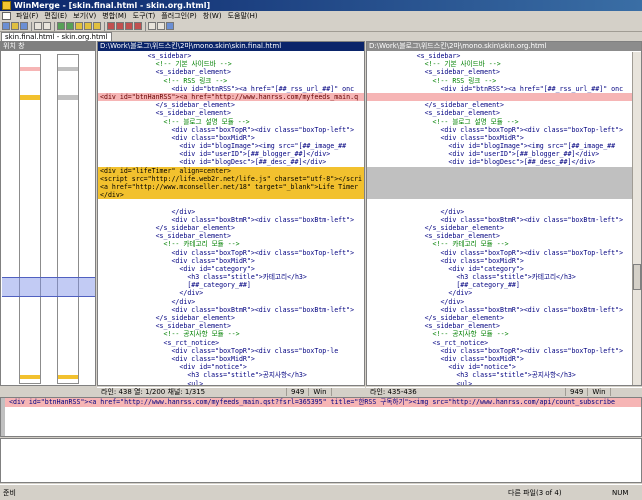  Describe the element at coordinates (114, 16) in the screenshot. I see `menu-item-3: 병합(M)` at that location.